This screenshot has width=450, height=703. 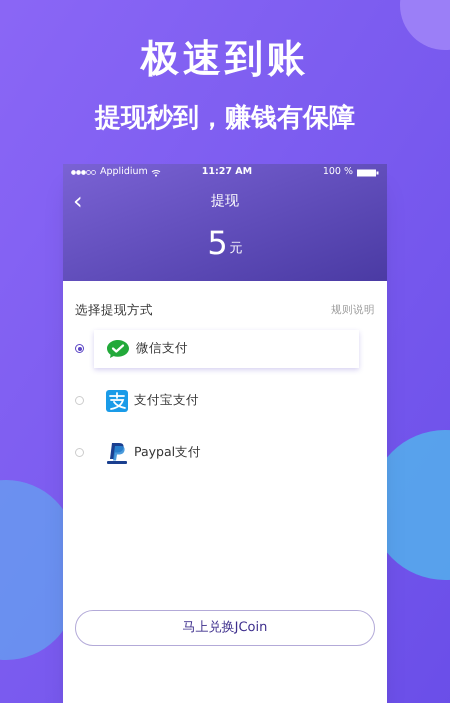 I want to click on page-title: 提现, so click(x=225, y=201).